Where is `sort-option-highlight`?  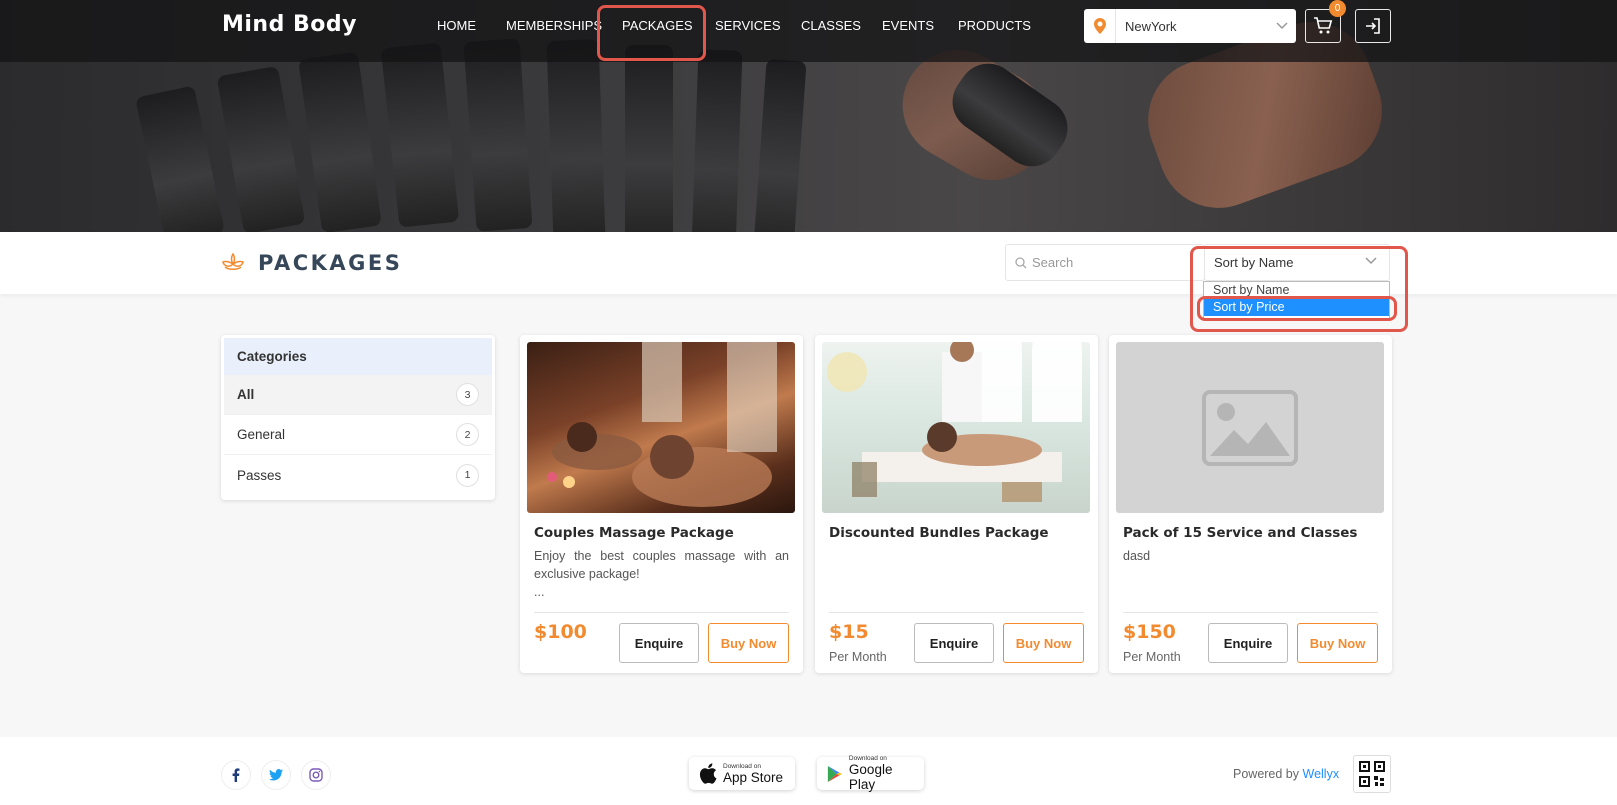
sort-option-highlight is located at coordinates (1297, 308).